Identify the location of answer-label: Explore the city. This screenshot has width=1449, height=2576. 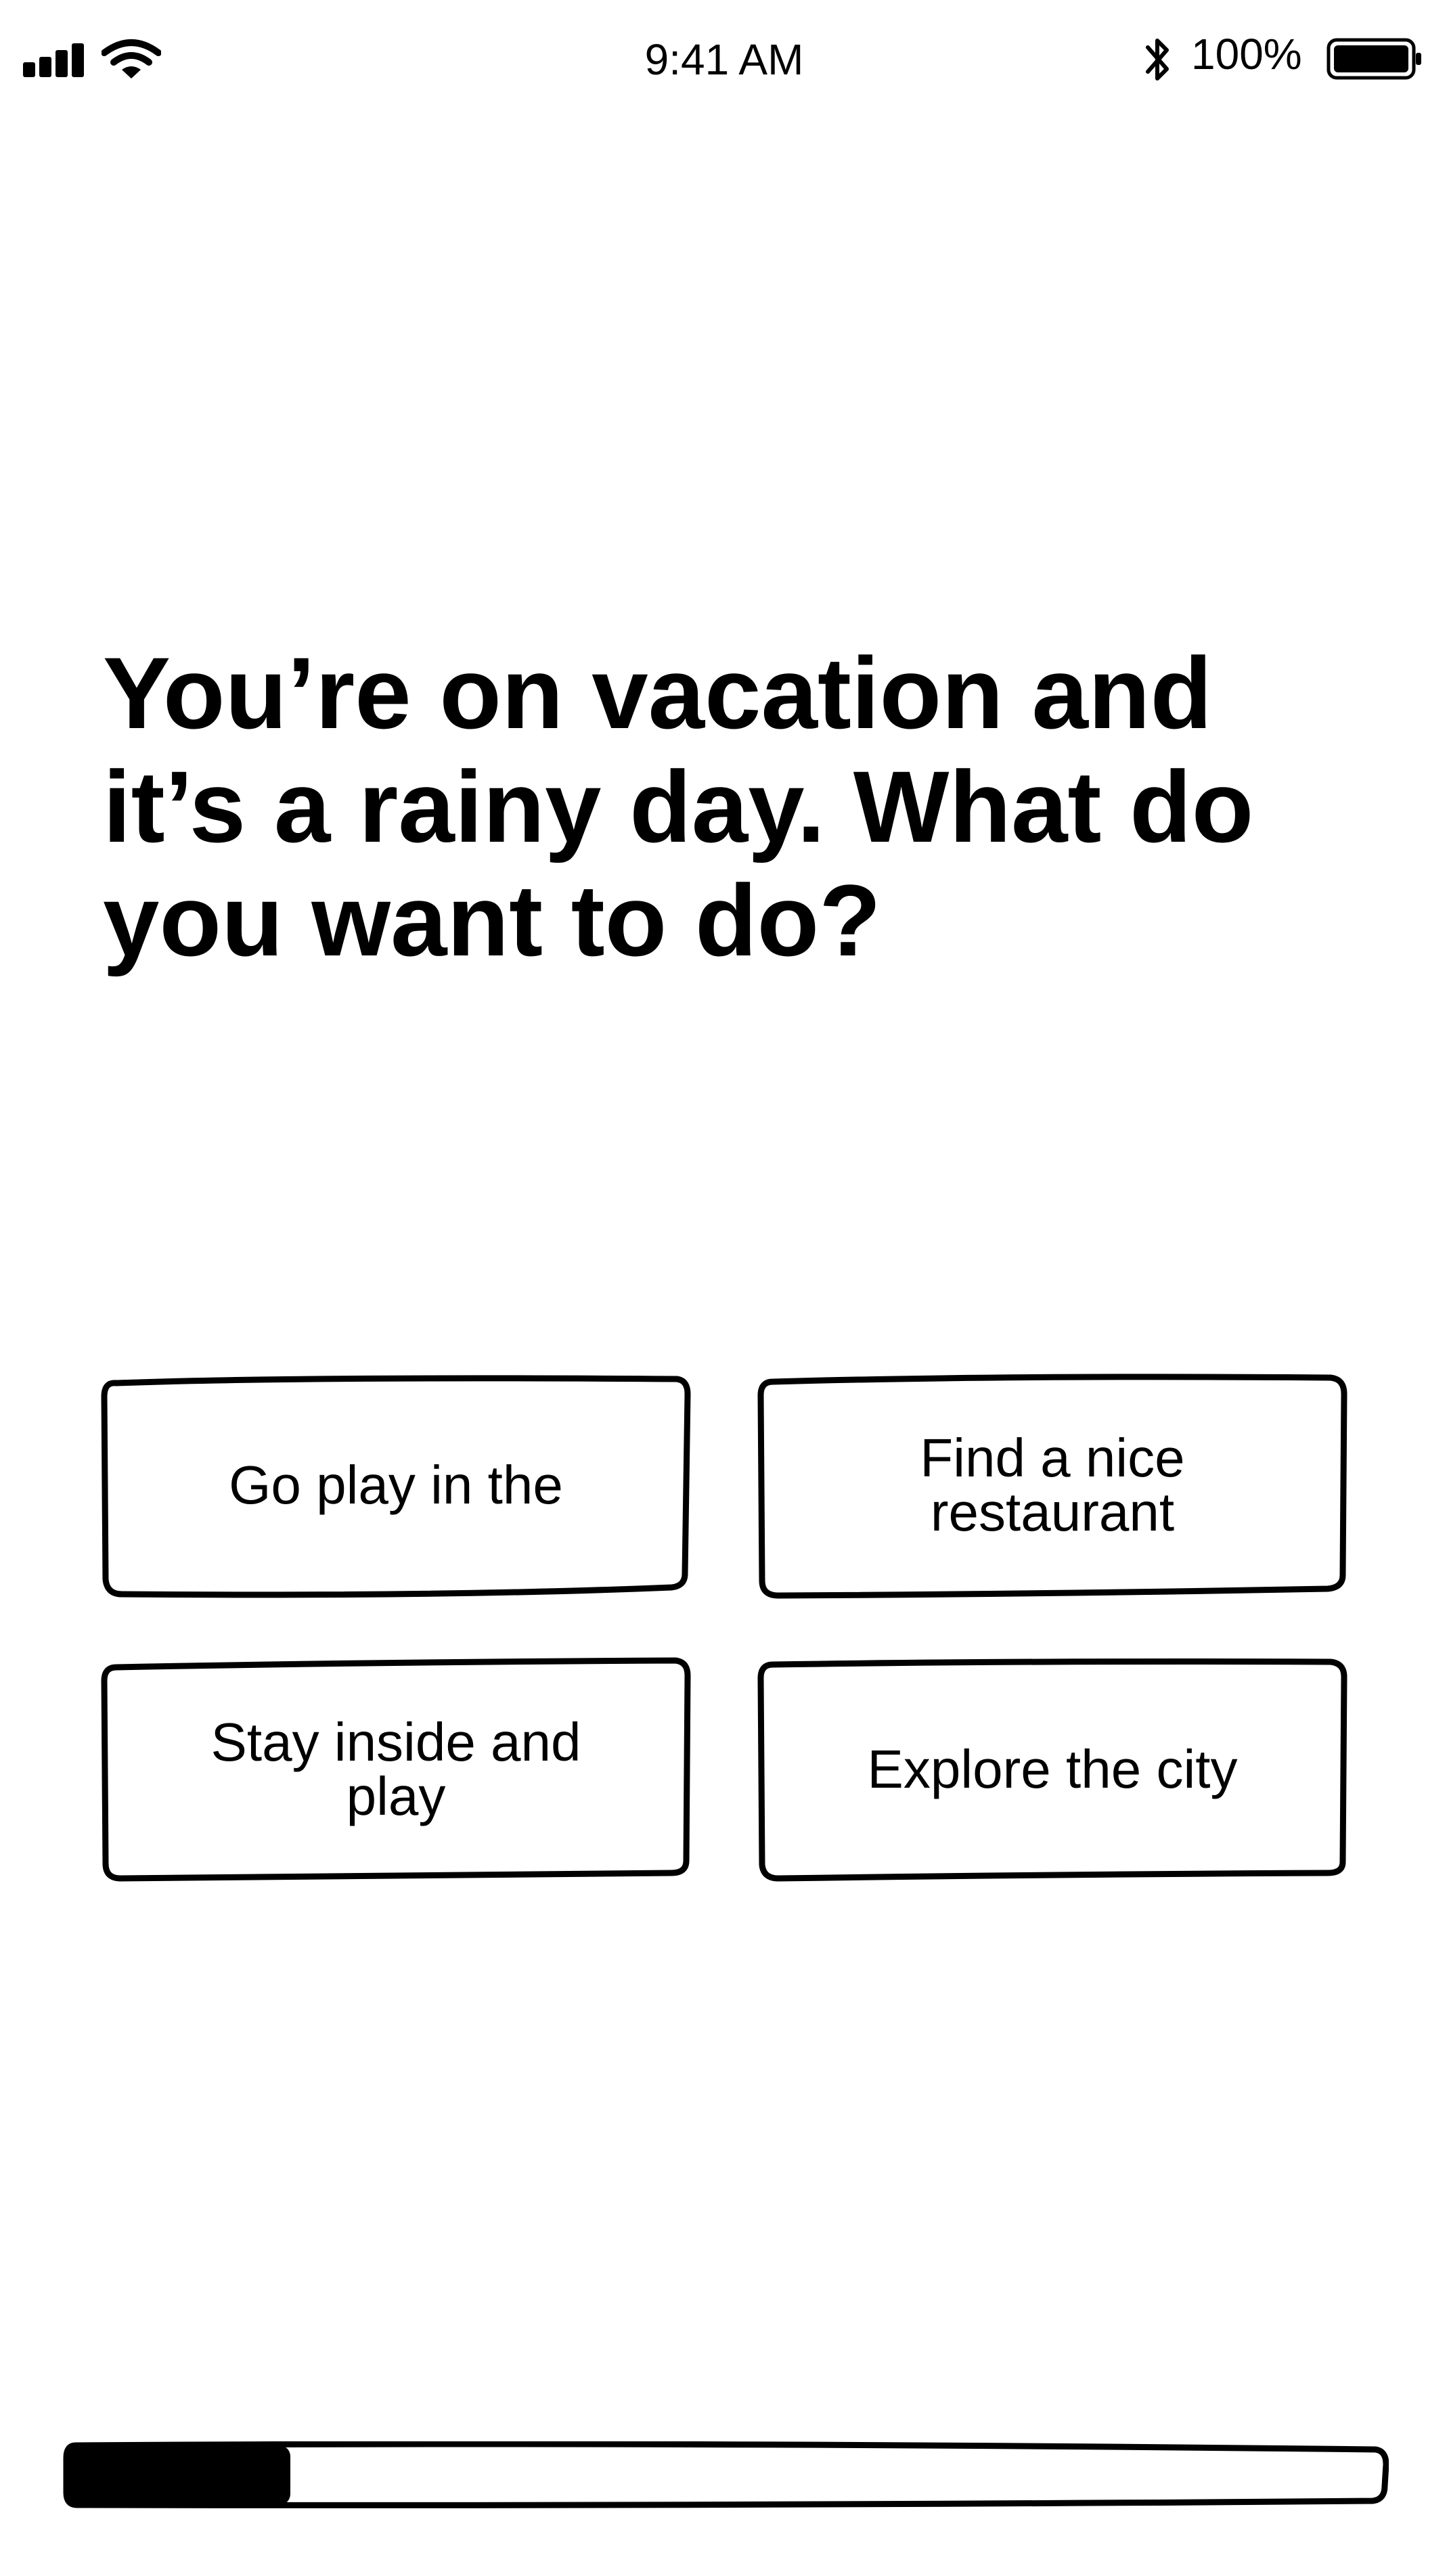
(1052, 1769).